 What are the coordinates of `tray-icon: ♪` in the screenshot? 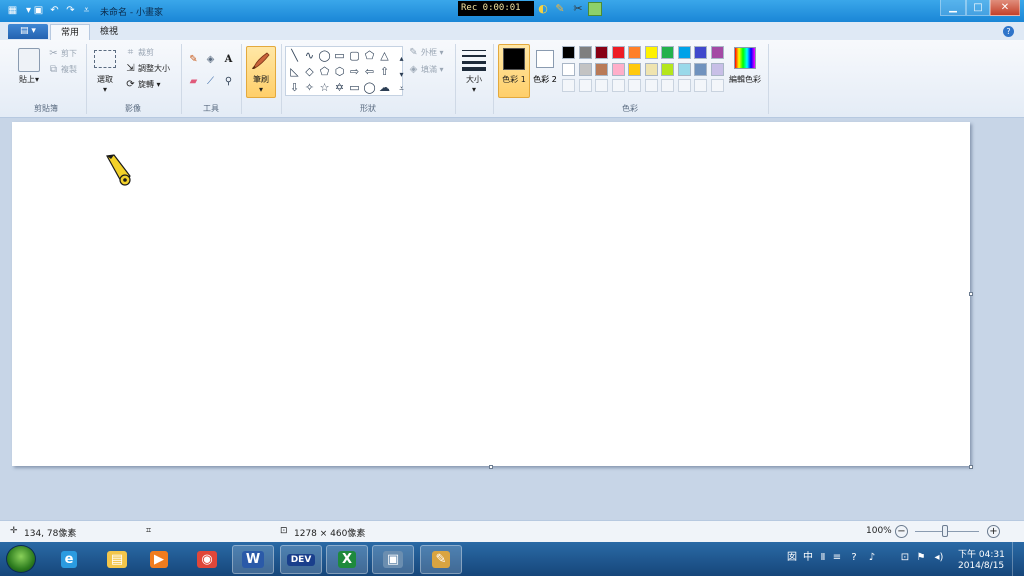 It's located at (872, 558).